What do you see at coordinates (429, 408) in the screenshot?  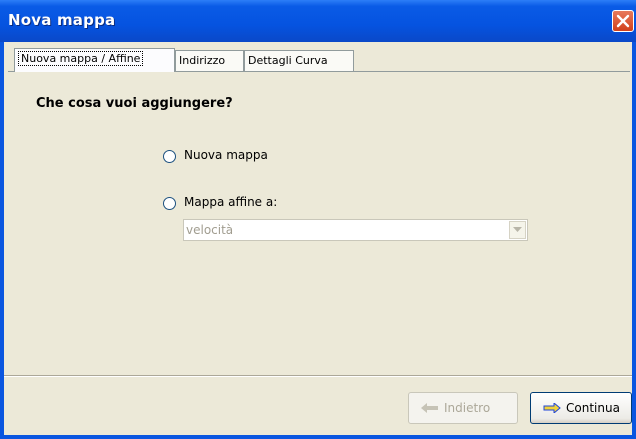 I see `arrow-left-icon` at bounding box center [429, 408].